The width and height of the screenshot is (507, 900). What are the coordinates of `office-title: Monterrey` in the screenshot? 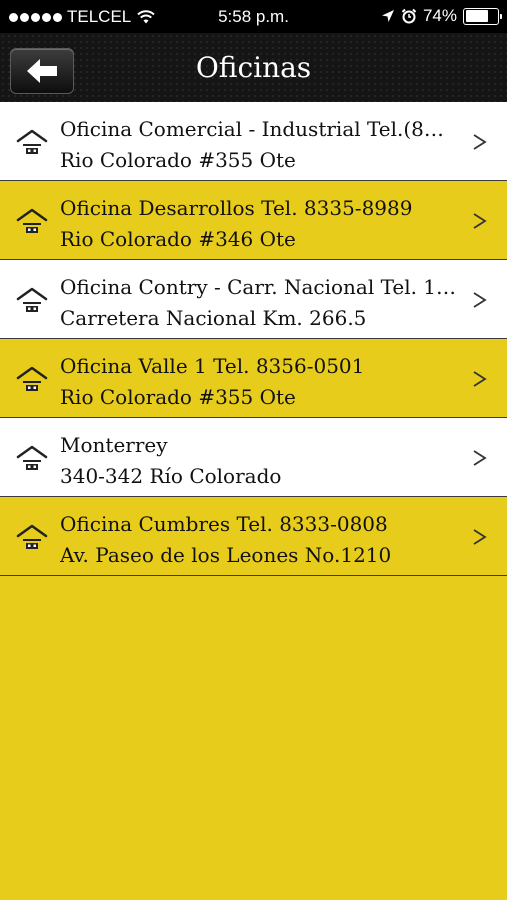 It's located at (114, 445).